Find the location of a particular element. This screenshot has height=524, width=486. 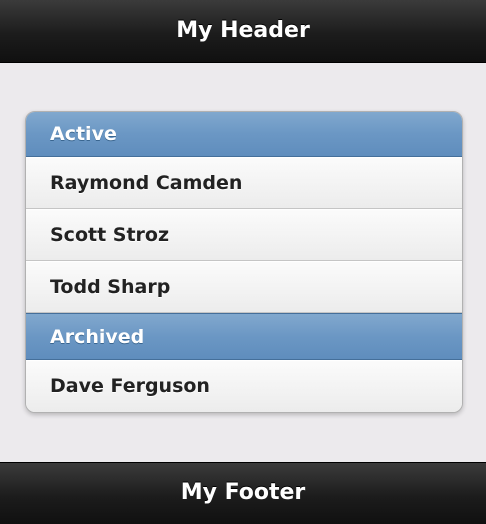

list-item: Dave Ferguson is located at coordinates (244, 386).